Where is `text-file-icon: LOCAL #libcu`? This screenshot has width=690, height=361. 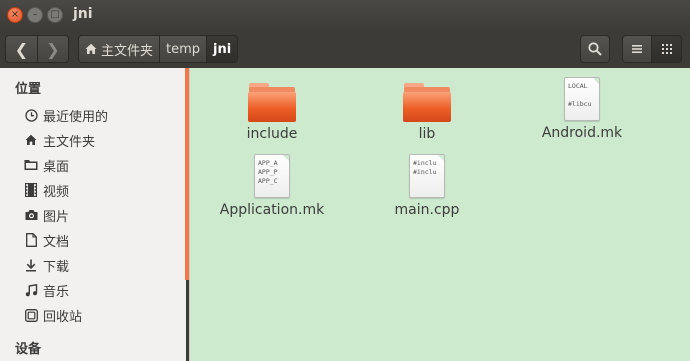
text-file-icon: LOCAL #libcu is located at coordinates (582, 99).